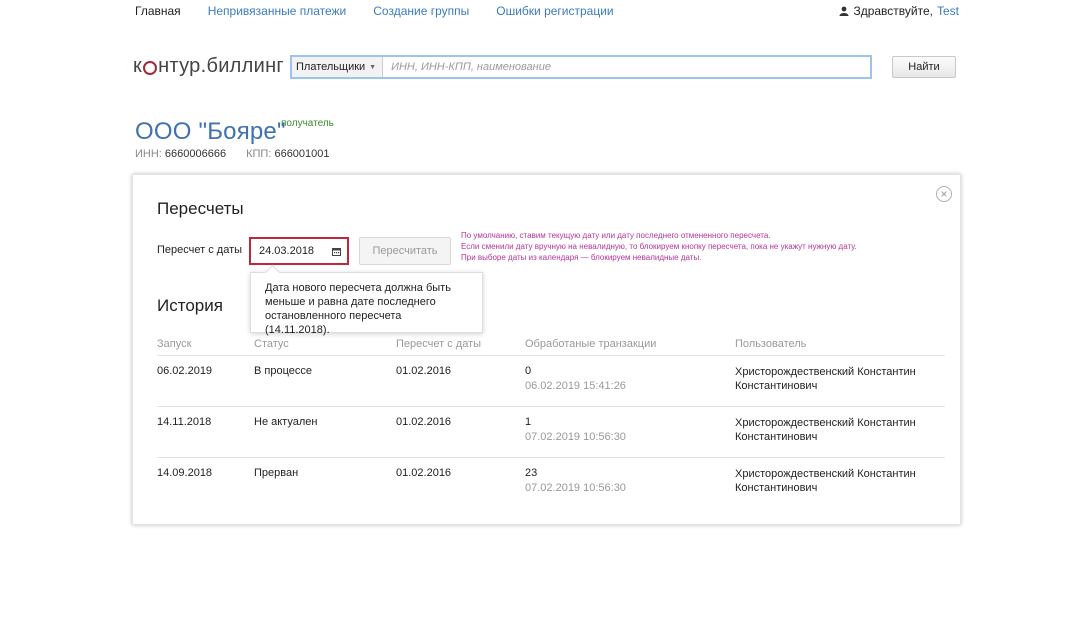 This screenshot has width=1076, height=624. Describe the element at coordinates (138, 66) in the screenshot. I see `logo-text-start: к` at that location.